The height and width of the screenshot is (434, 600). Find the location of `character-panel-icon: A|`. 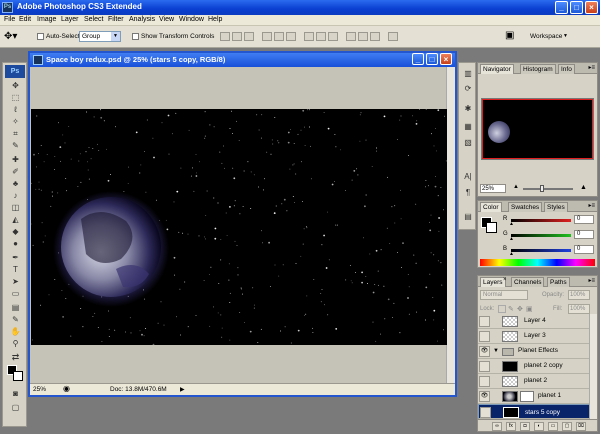

character-panel-icon: A| is located at coordinates (468, 177).